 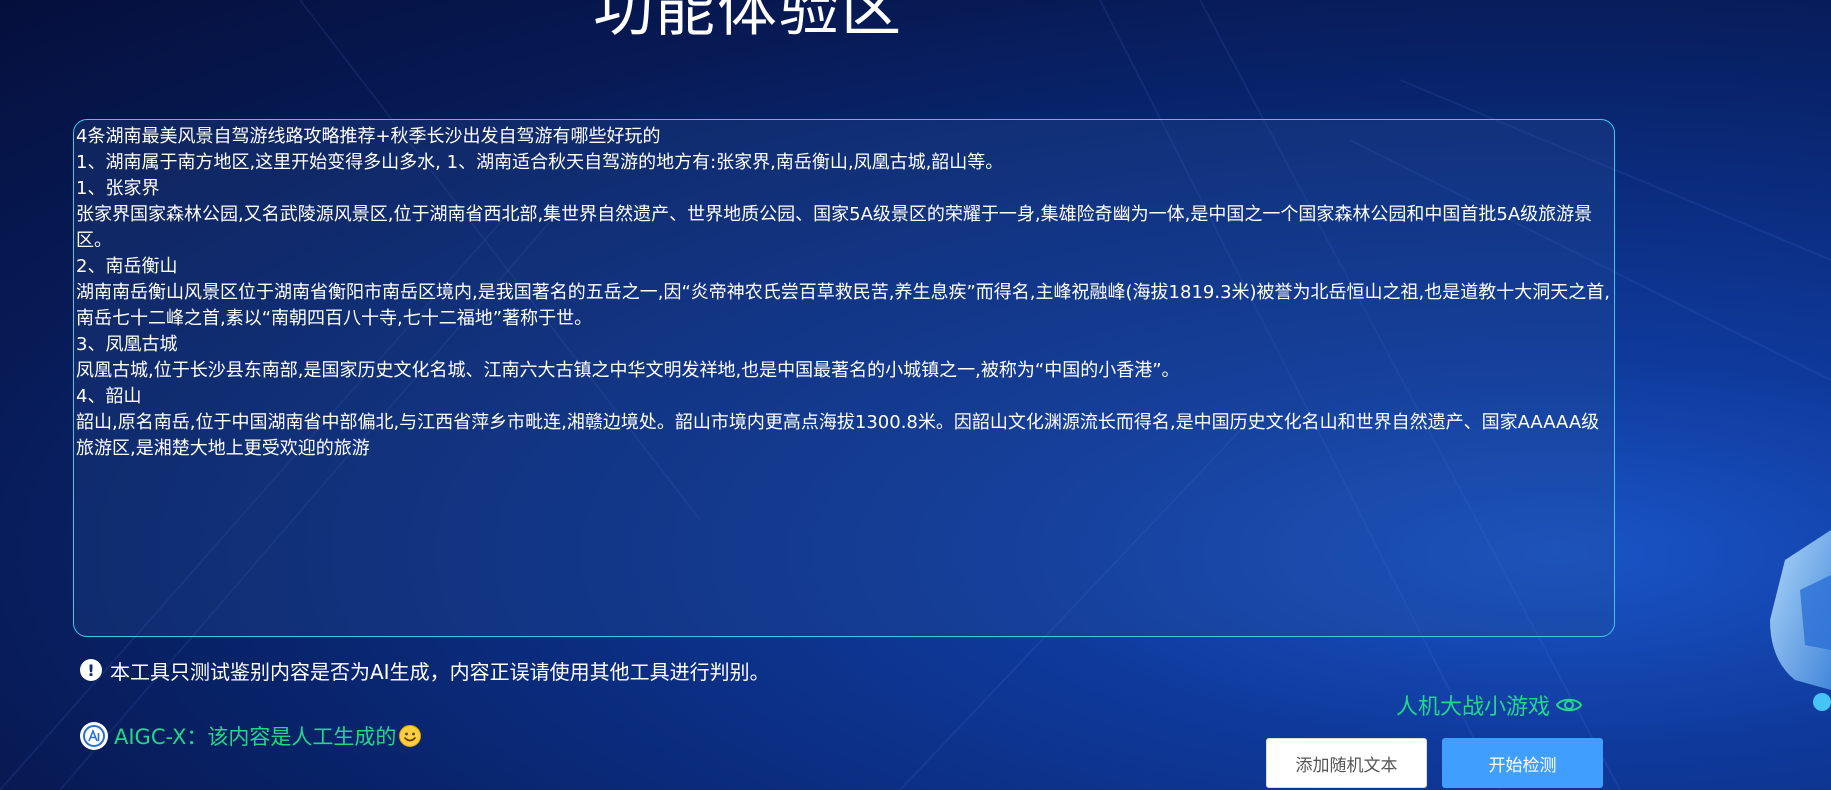 I want to click on exclamation-circle-icon: !, so click(x=91, y=670).